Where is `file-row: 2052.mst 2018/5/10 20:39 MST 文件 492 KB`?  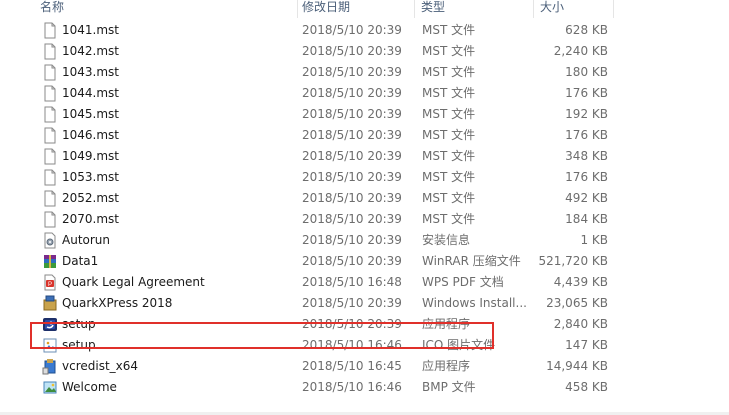 file-row: 2052.mst 2018/5/10 20:39 MST 文件 492 KB is located at coordinates (364, 198).